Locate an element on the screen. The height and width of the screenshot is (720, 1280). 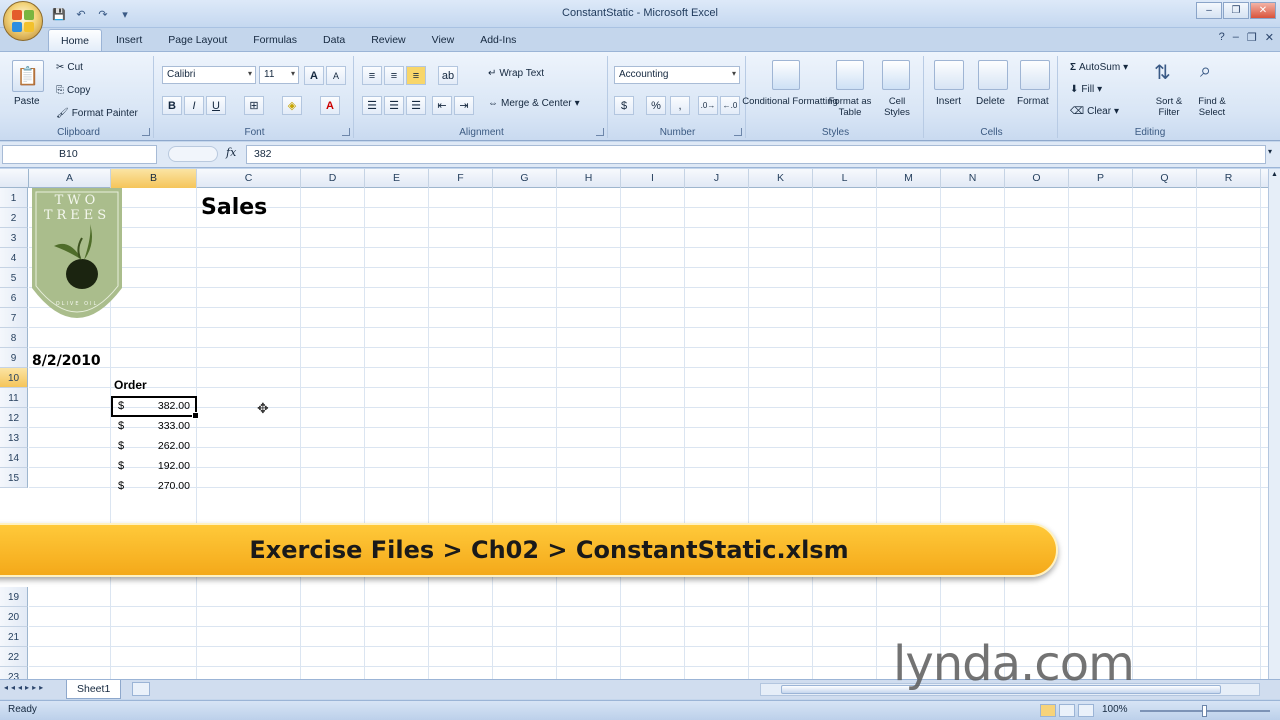
format-cells-icon is located at coordinates (1035, 75).